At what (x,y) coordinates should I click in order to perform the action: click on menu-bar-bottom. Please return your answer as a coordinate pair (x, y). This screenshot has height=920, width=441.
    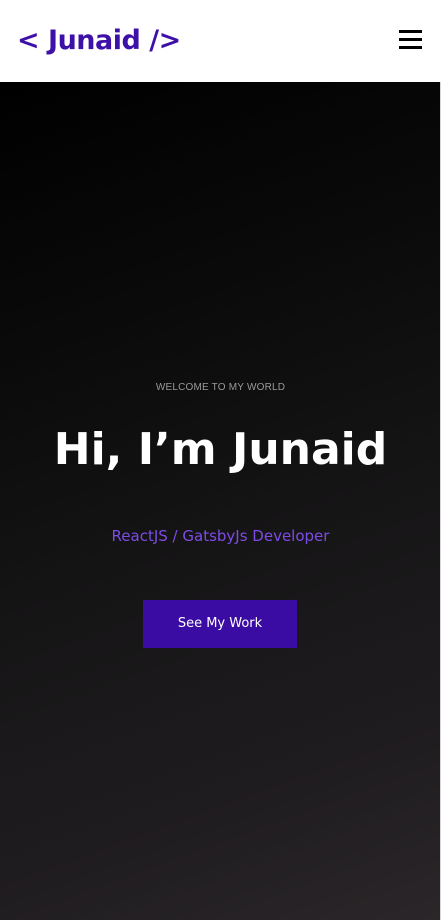
    Looking at the image, I should click on (410, 47).